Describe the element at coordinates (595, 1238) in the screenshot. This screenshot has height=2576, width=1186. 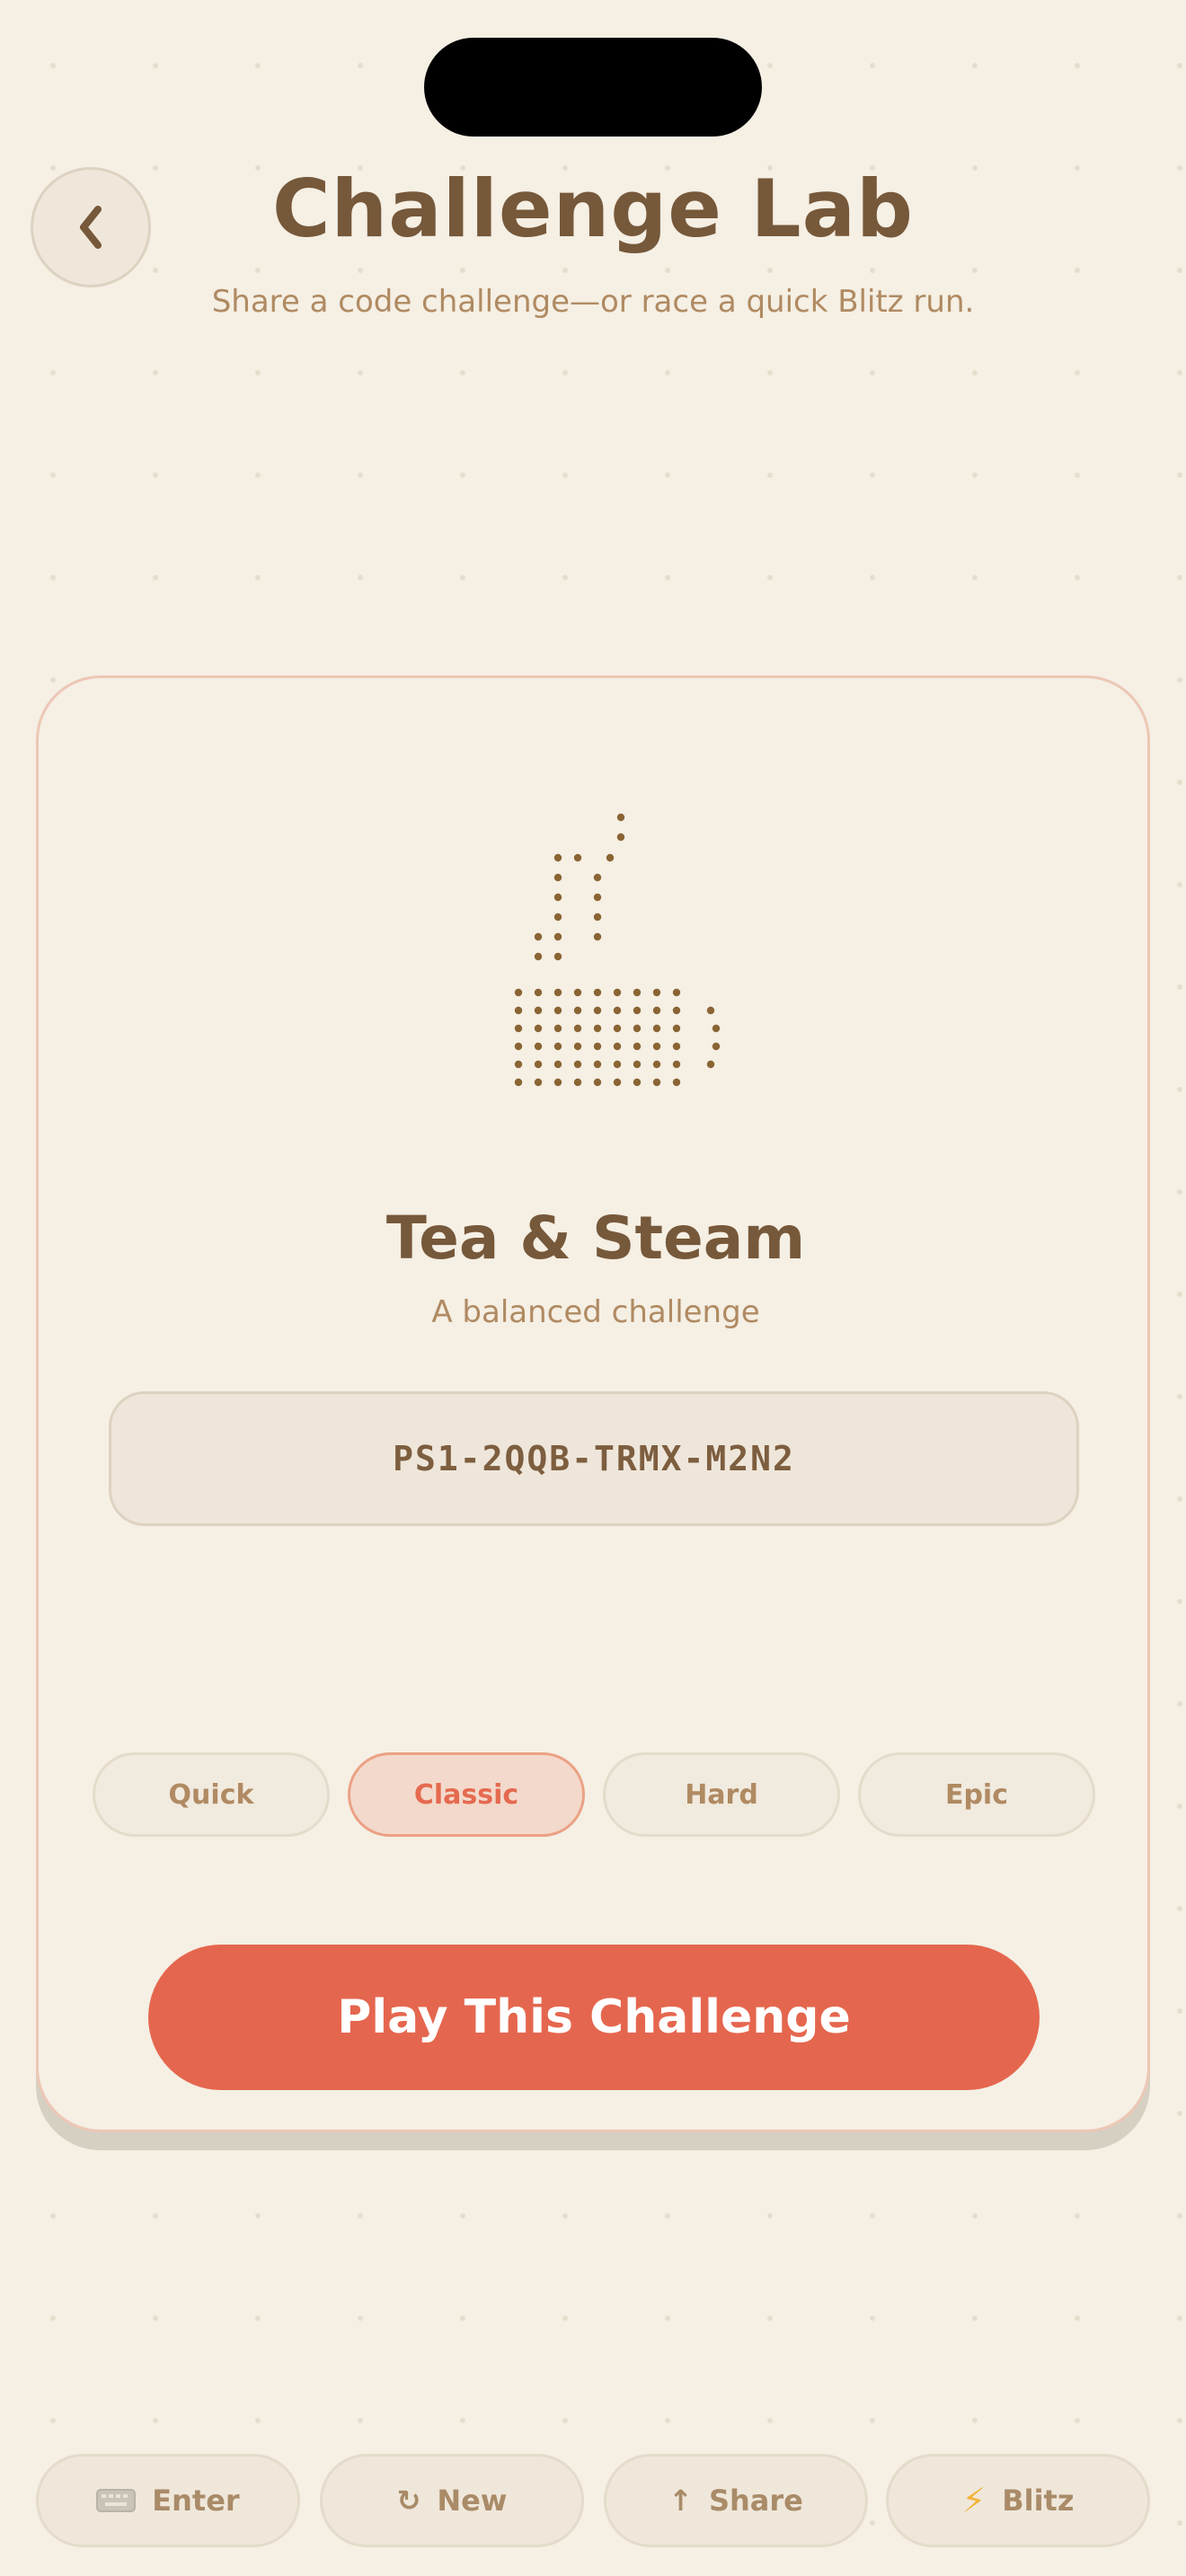
I see `challenge-title: Tea & Steam` at that location.